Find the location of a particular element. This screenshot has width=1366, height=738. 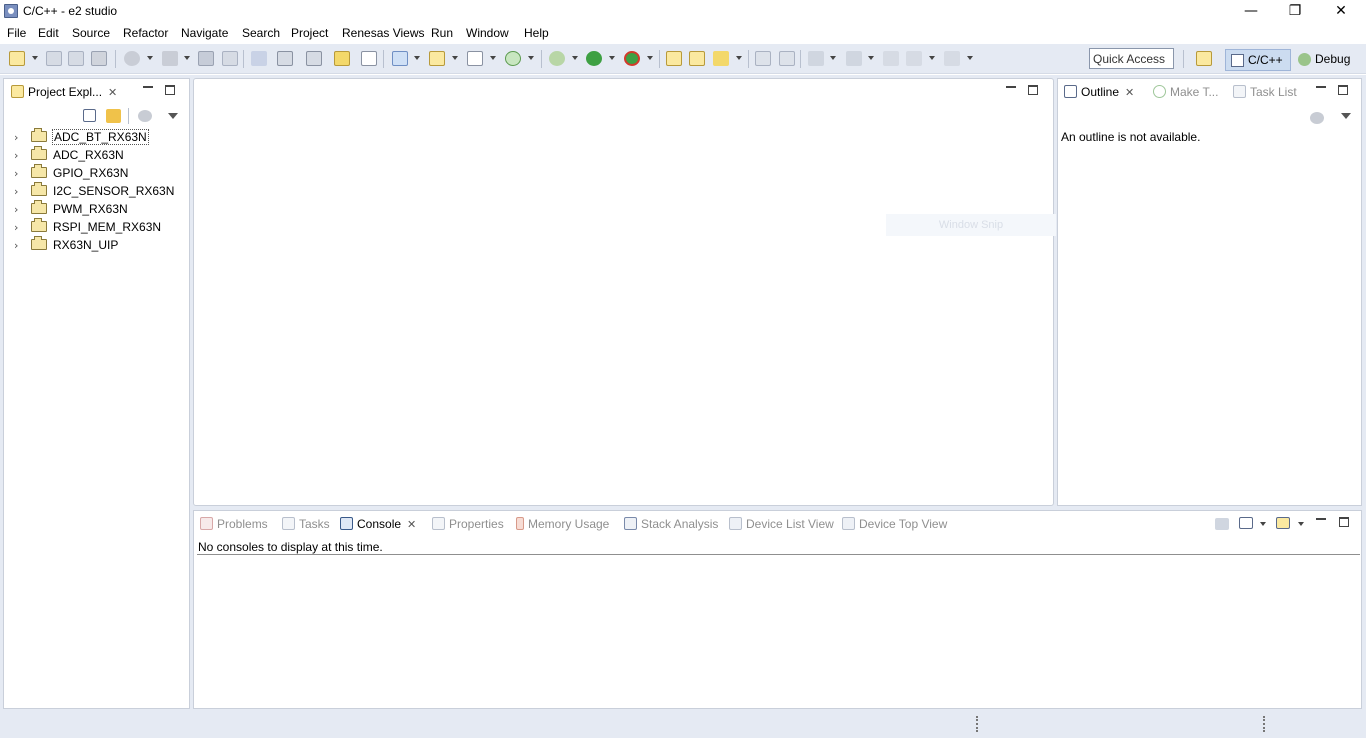

search-dropdown-icon is located at coordinates (739, 58).